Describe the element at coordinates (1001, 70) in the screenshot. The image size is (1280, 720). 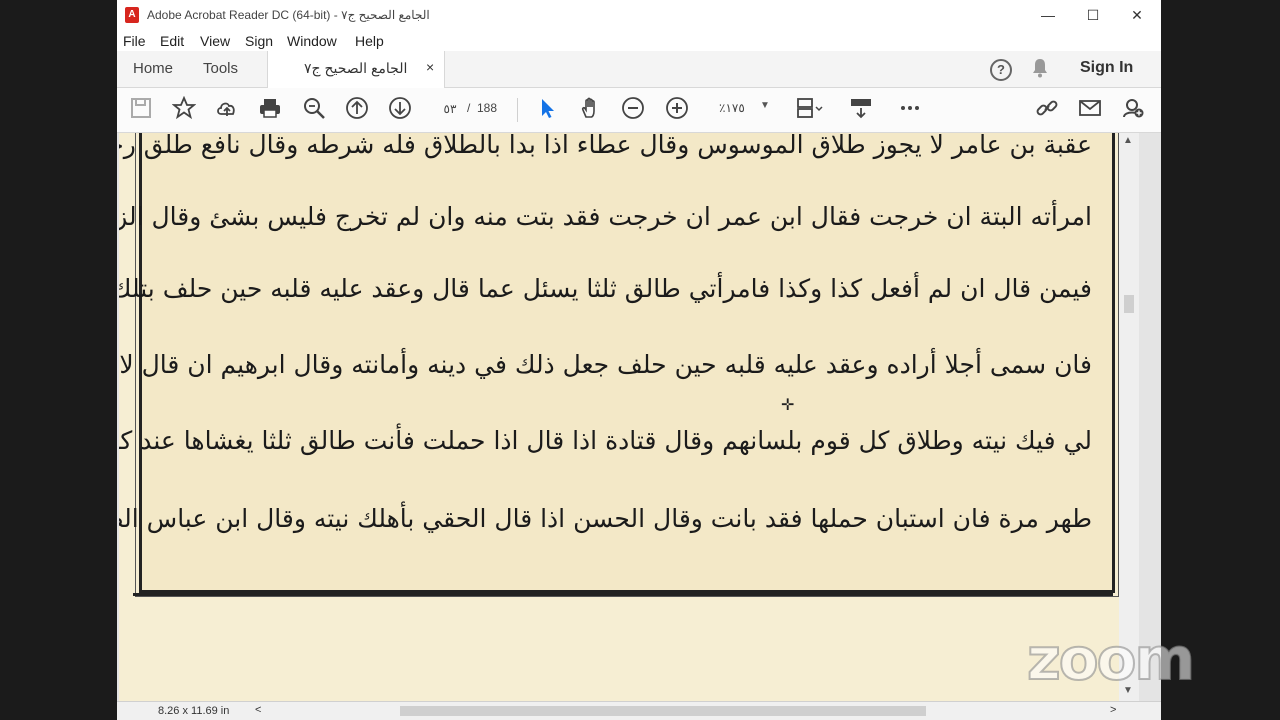
I see `help-icon: ?` at that location.